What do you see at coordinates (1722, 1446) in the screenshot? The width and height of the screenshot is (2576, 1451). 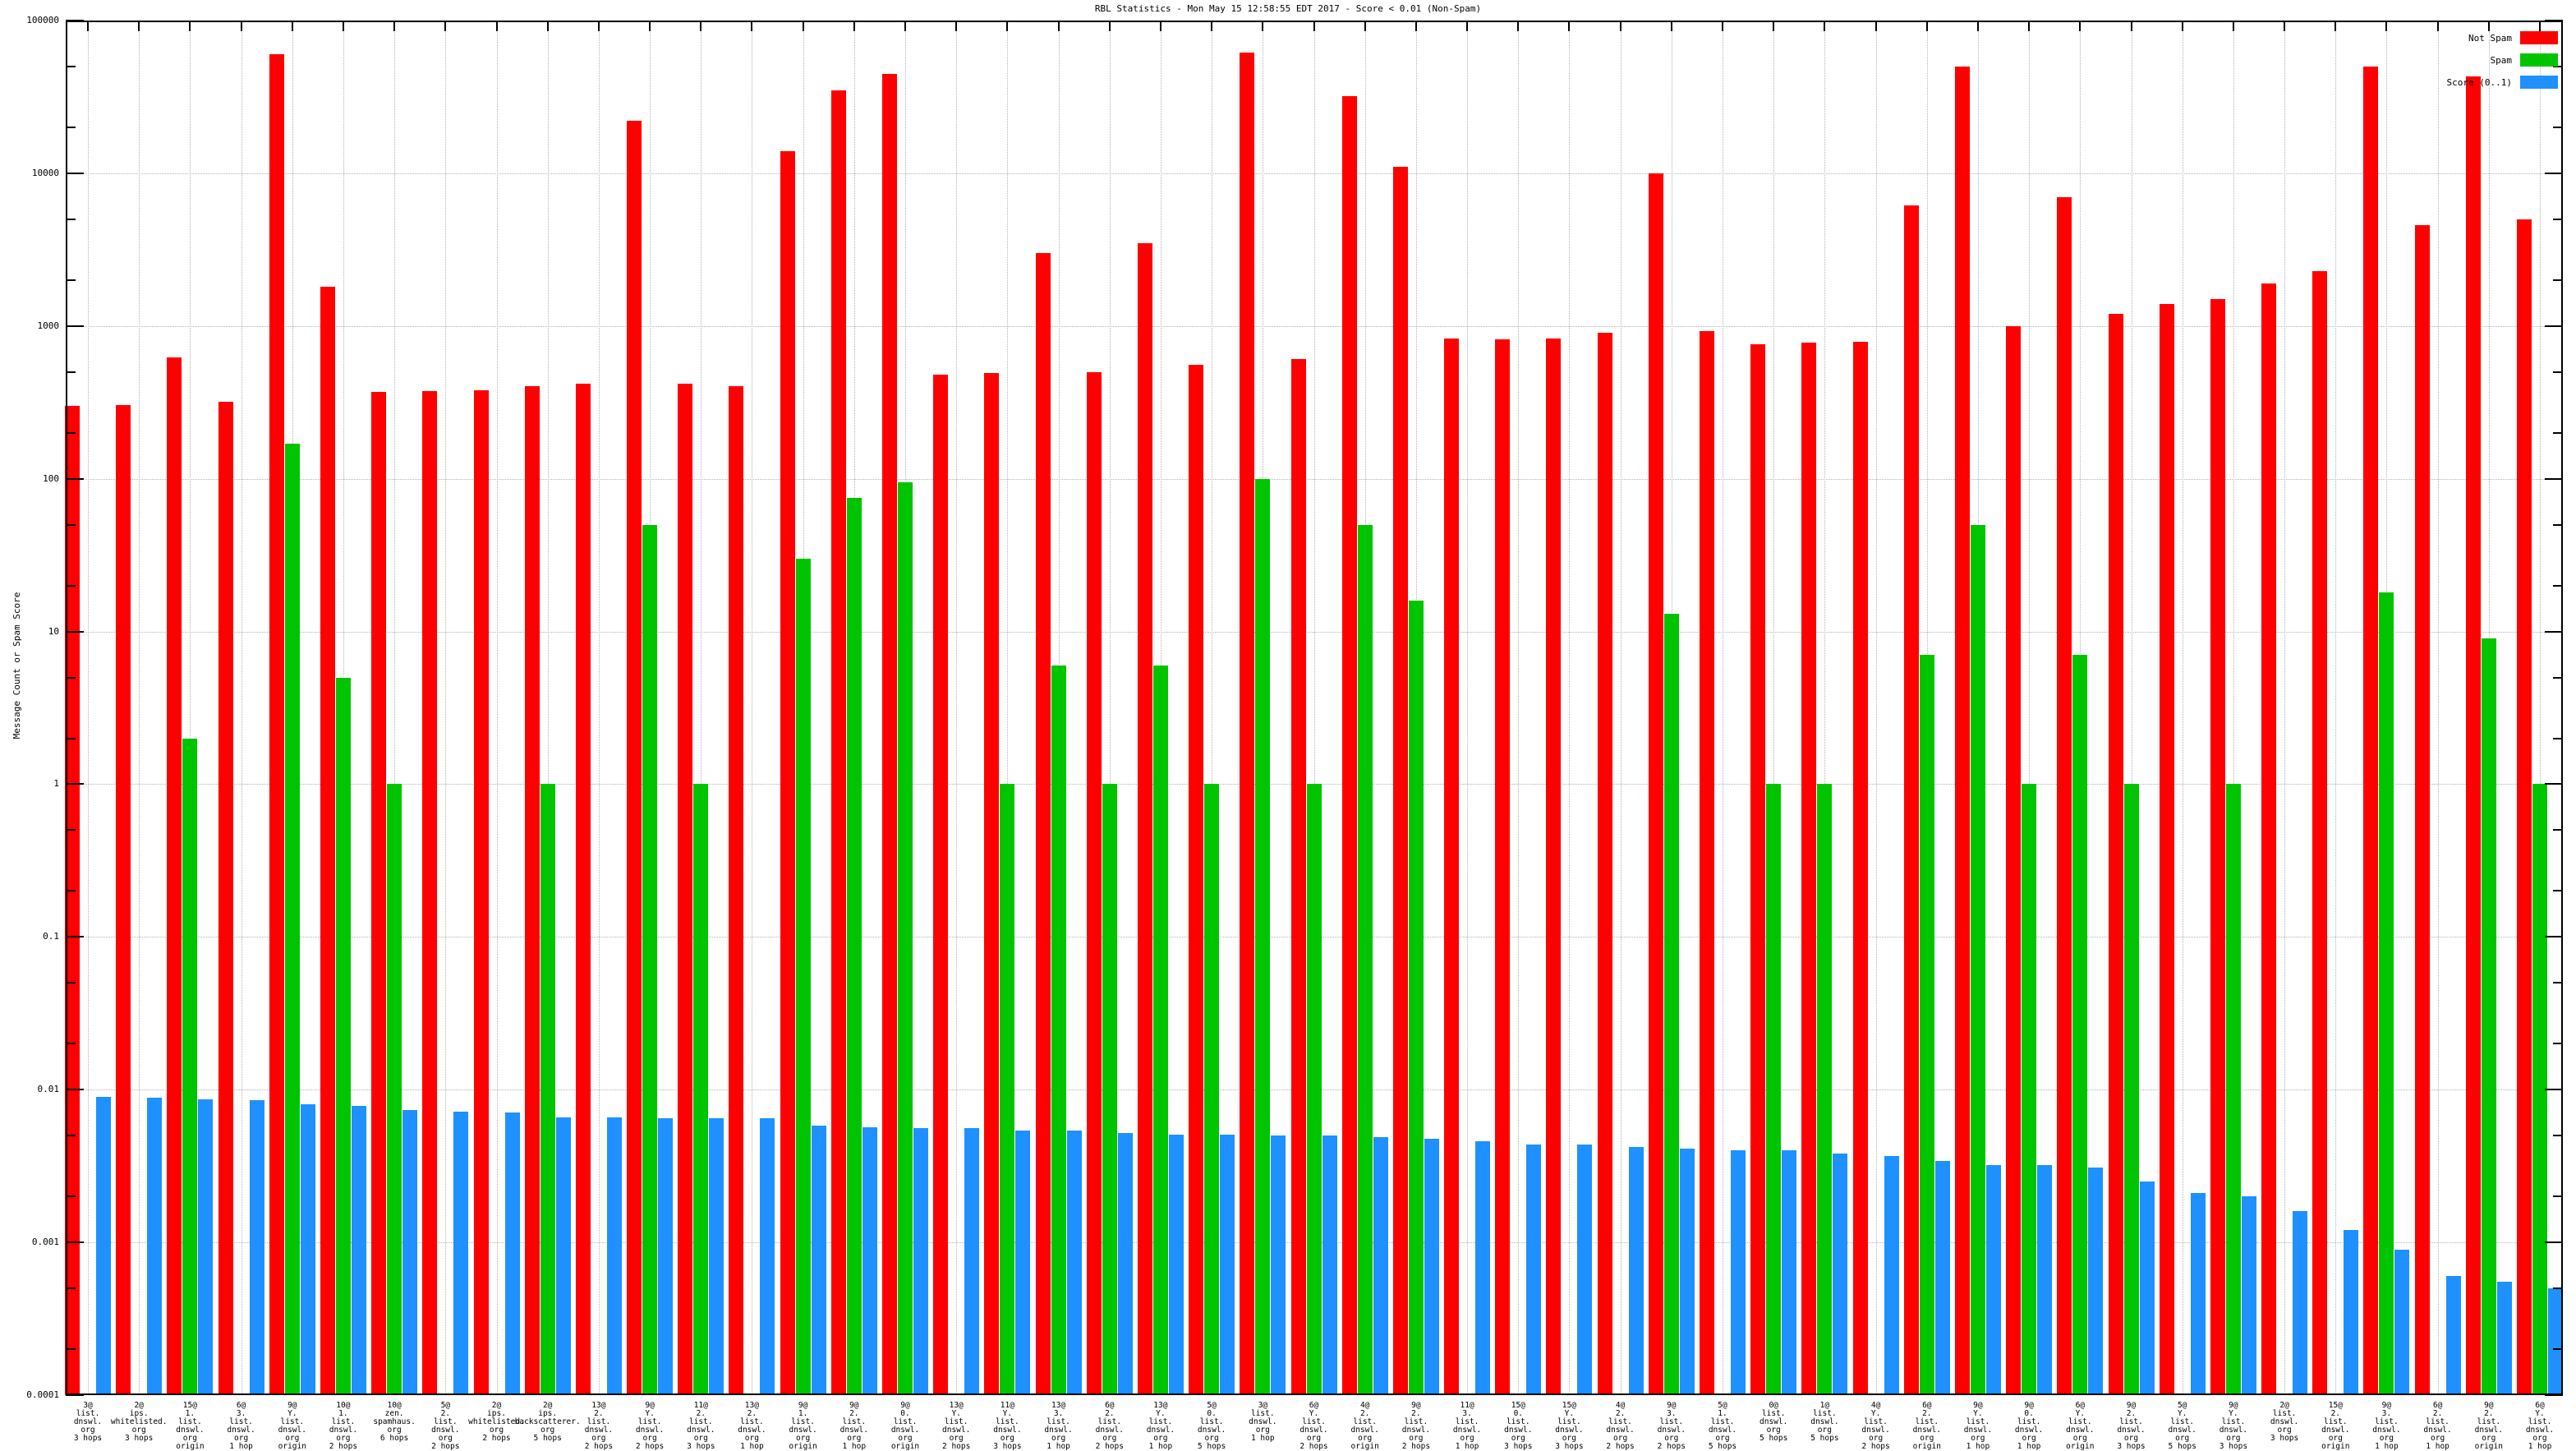 I see `x-tick-label-line: 5 hops` at bounding box center [1722, 1446].